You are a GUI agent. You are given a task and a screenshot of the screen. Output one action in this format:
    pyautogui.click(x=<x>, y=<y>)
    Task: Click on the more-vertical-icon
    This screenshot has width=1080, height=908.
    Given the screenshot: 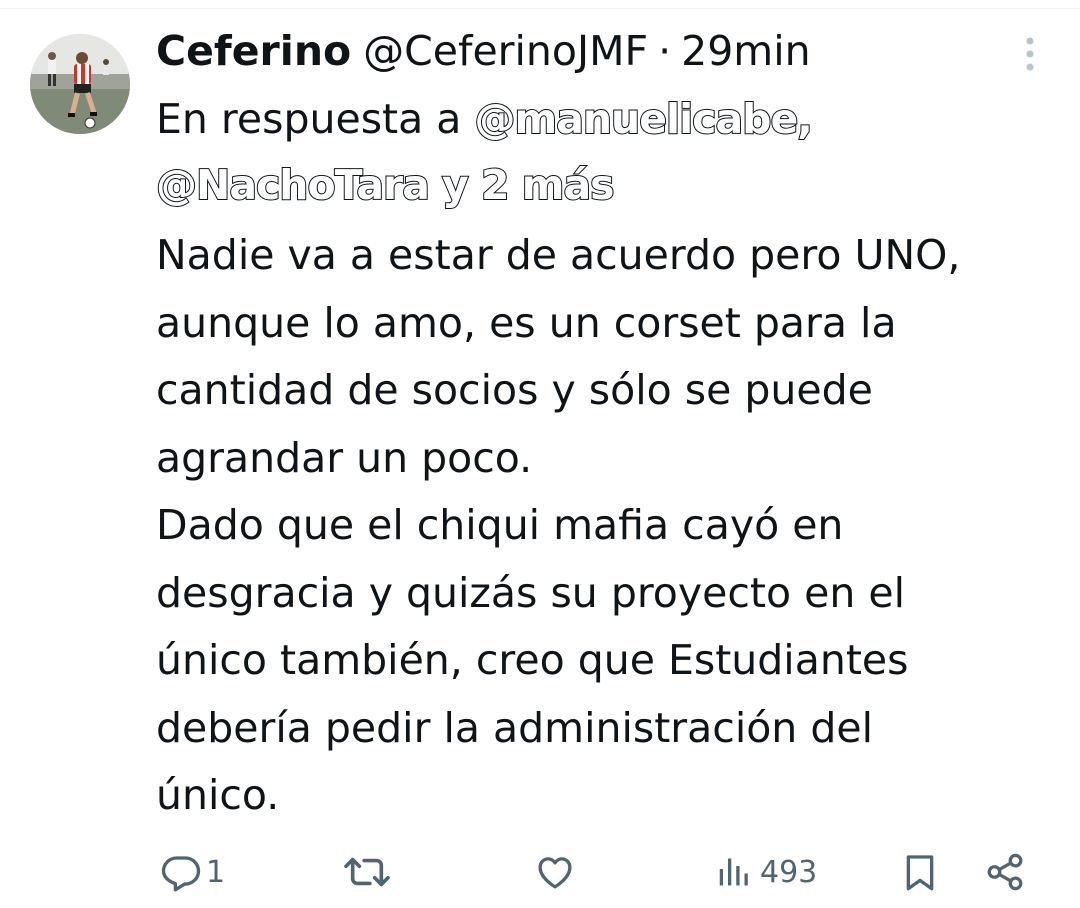 What is the action you would take?
    pyautogui.click(x=1030, y=54)
    